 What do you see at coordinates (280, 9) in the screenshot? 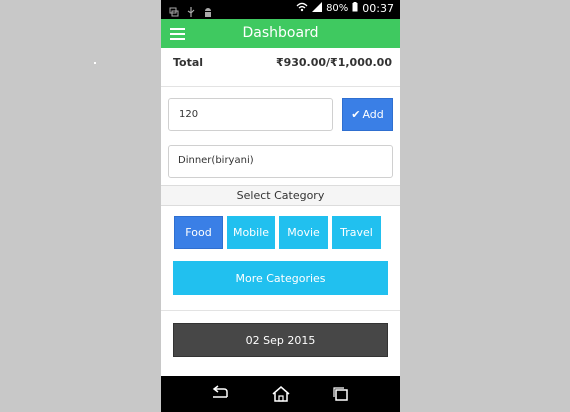
I see `status-bar: 80% 00:37` at bounding box center [280, 9].